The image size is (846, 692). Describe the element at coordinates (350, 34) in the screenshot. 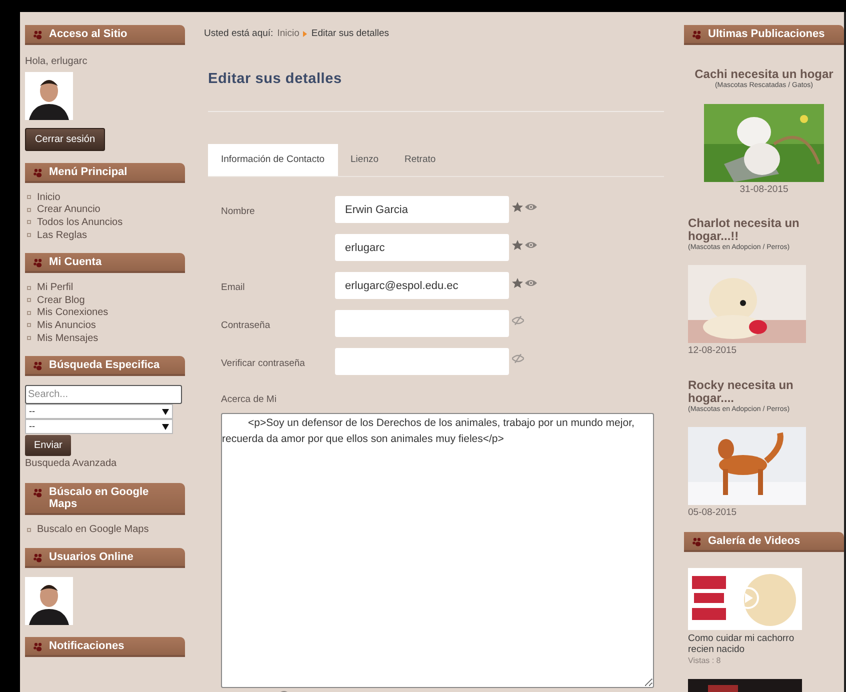

I see `breadcrumb-link: Editar sus detalles` at that location.